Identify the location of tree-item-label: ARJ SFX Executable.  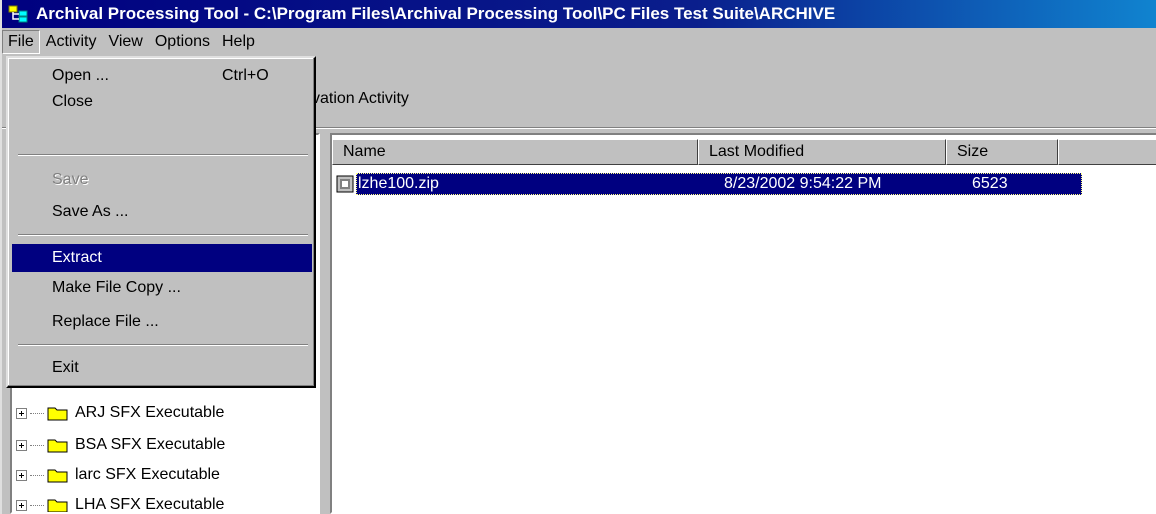
(150, 412).